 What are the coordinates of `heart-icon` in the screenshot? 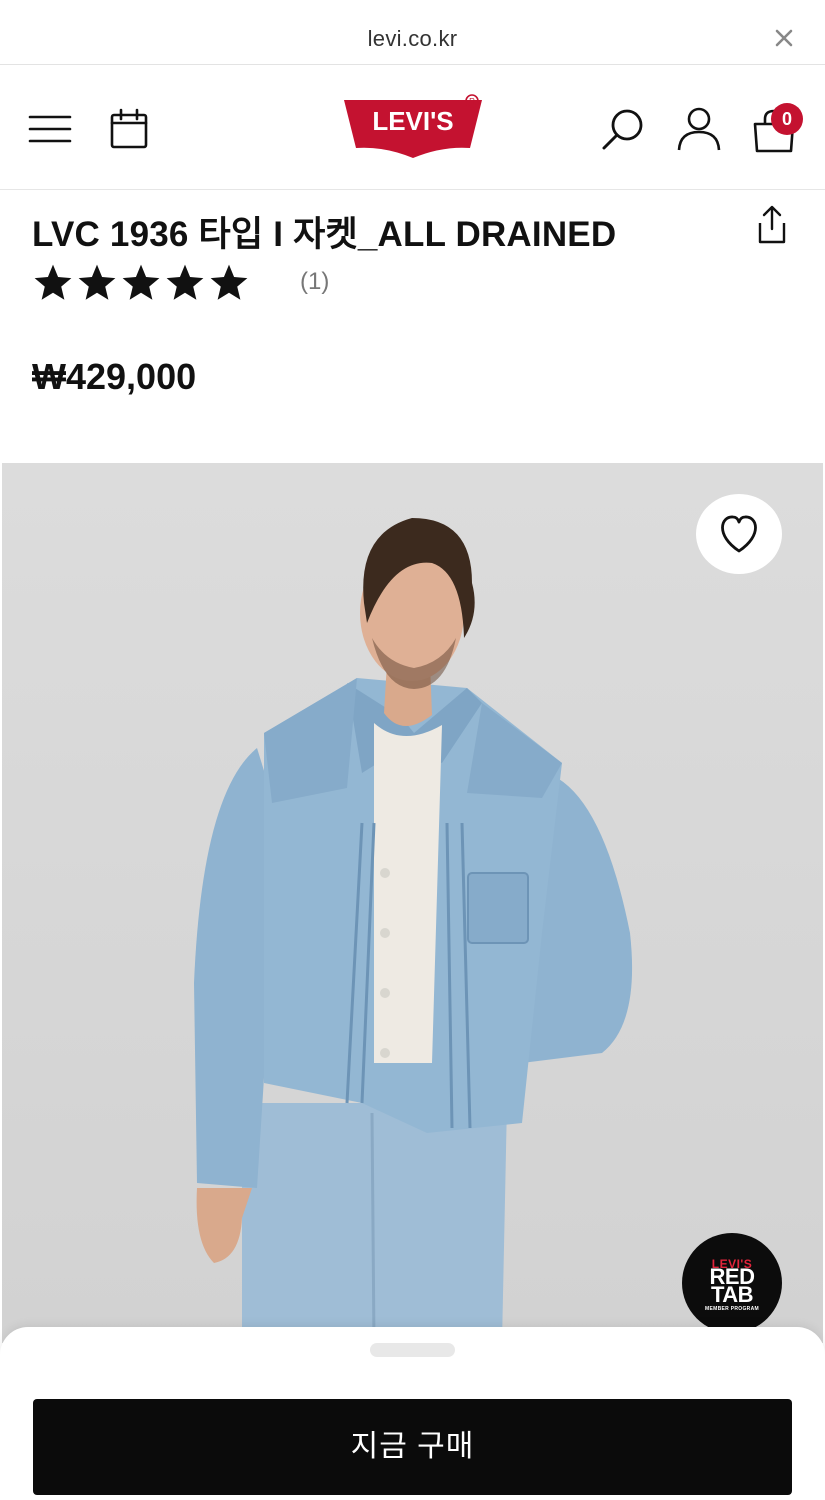 It's located at (739, 534).